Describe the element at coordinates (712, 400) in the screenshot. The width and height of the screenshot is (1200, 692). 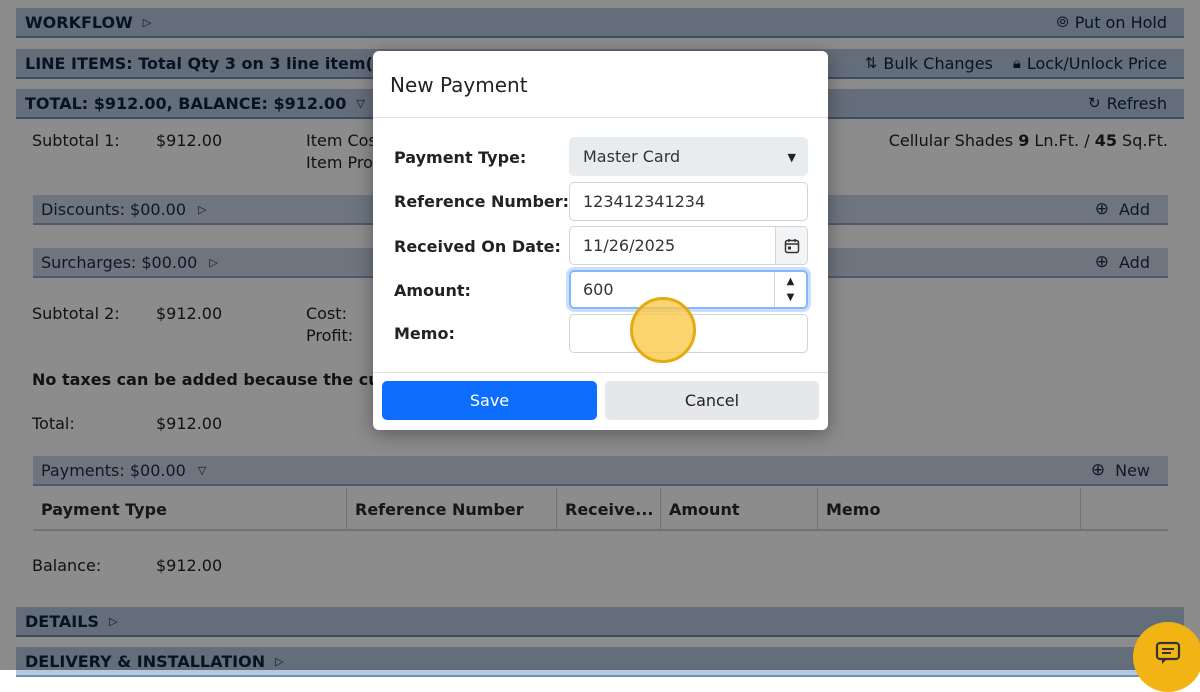
I see `cancel-button: Cancel` at that location.